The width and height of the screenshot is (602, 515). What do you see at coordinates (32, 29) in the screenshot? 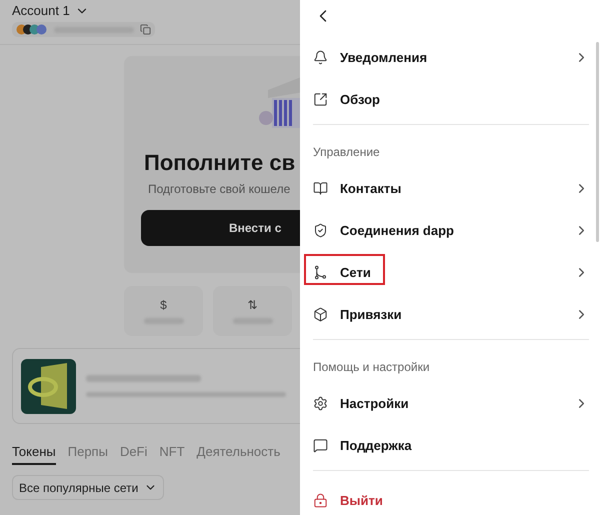
I see `network-icons-drawing` at bounding box center [32, 29].